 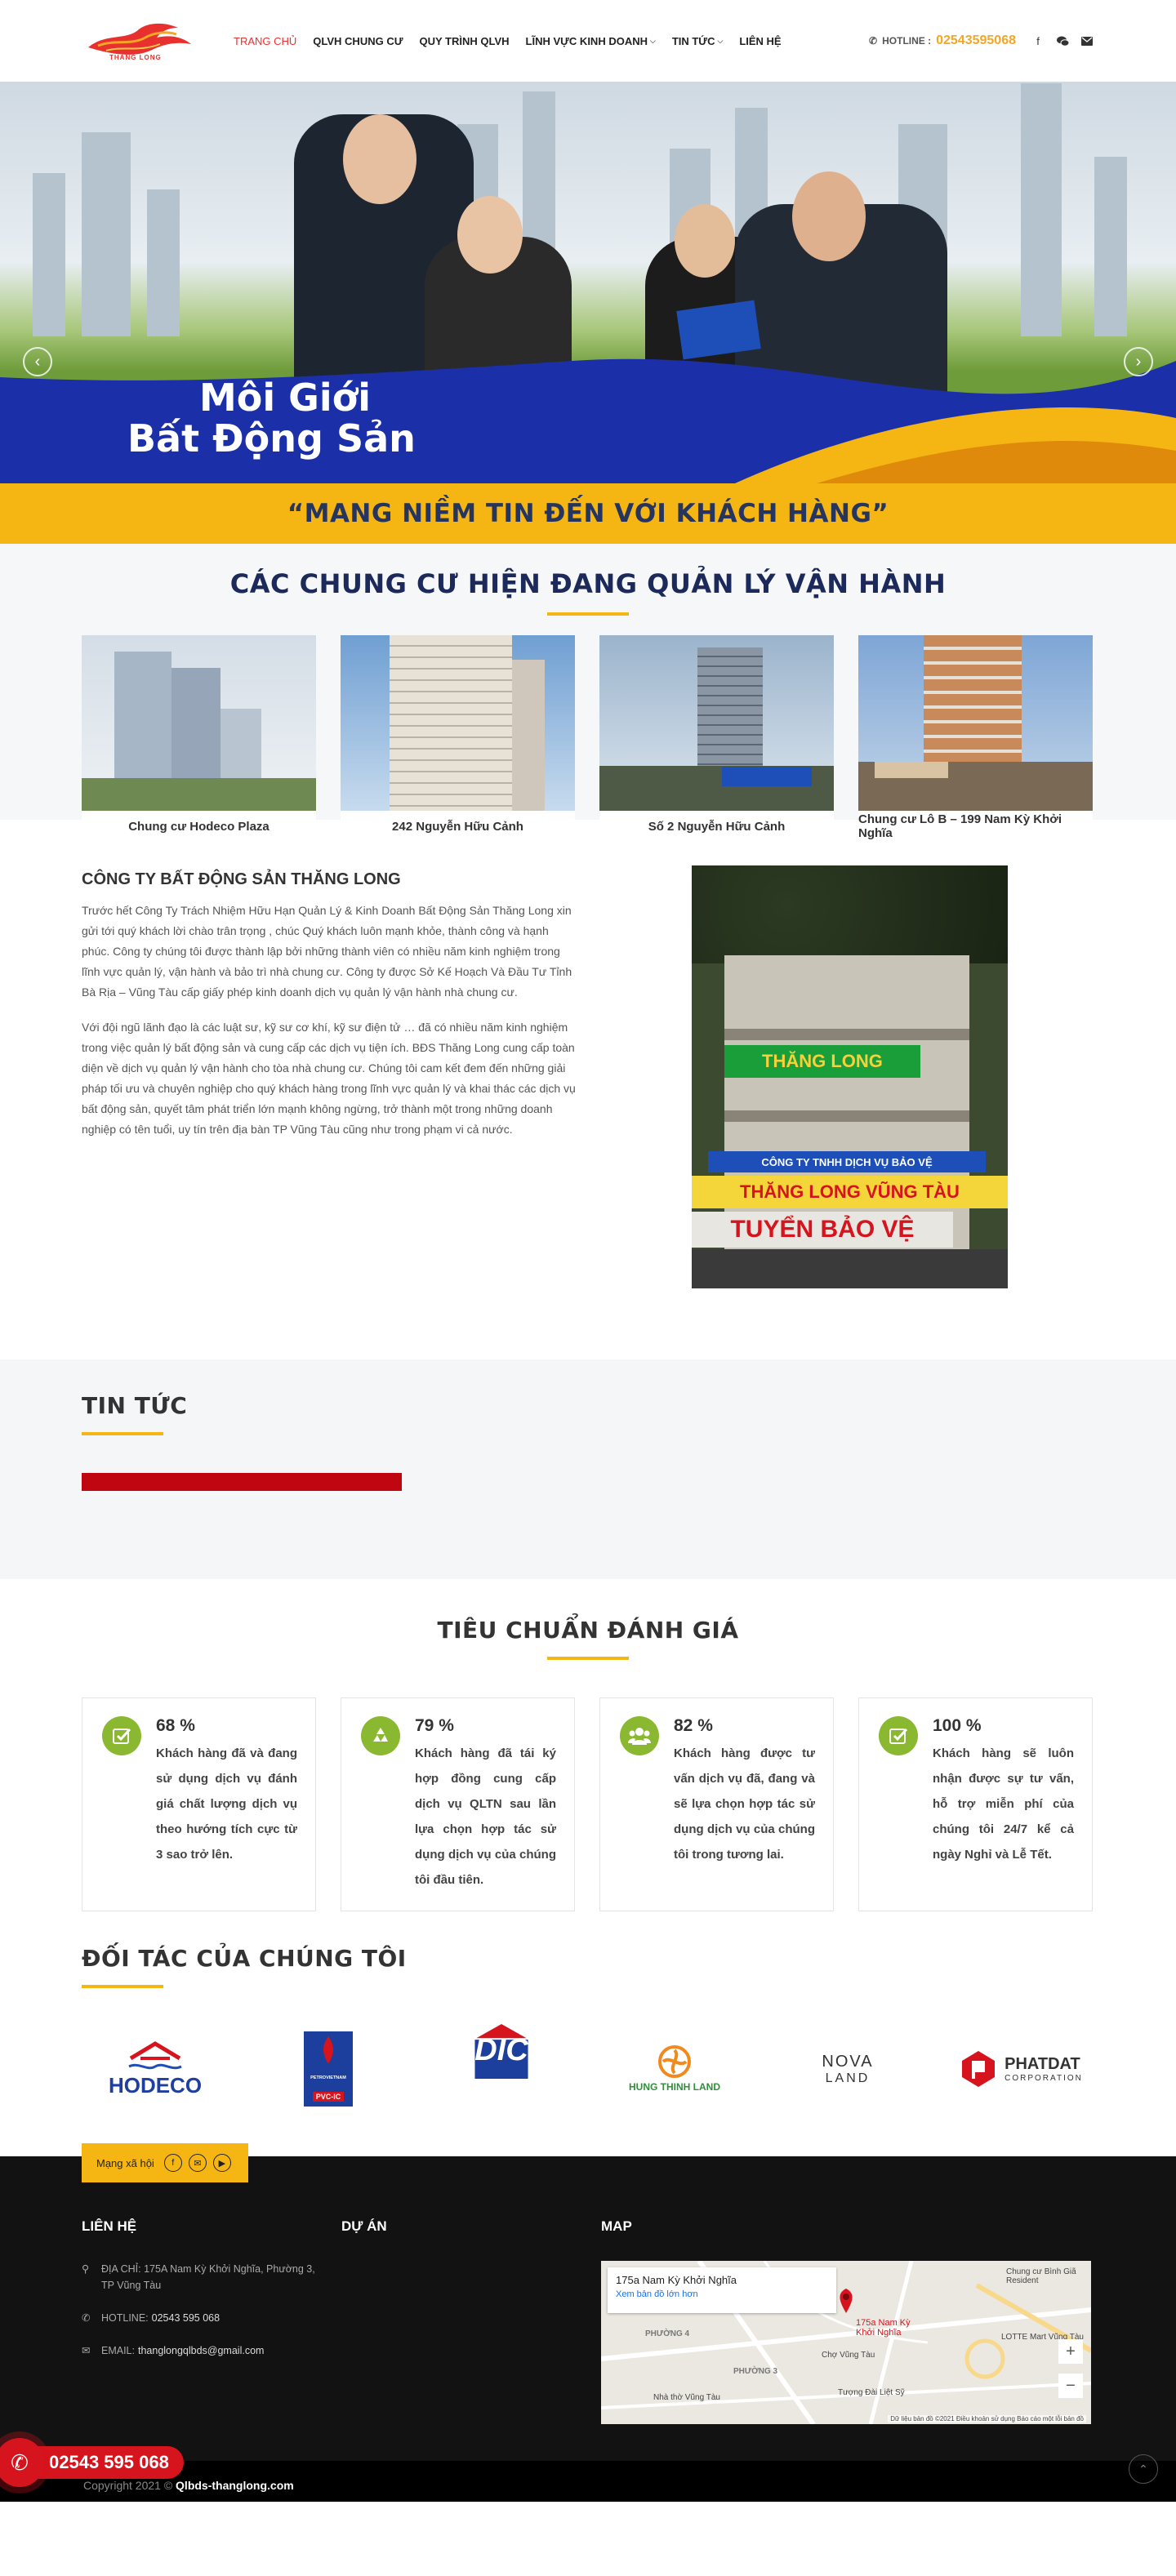 I want to click on criteria-percent: 100 %, so click(x=958, y=1725).